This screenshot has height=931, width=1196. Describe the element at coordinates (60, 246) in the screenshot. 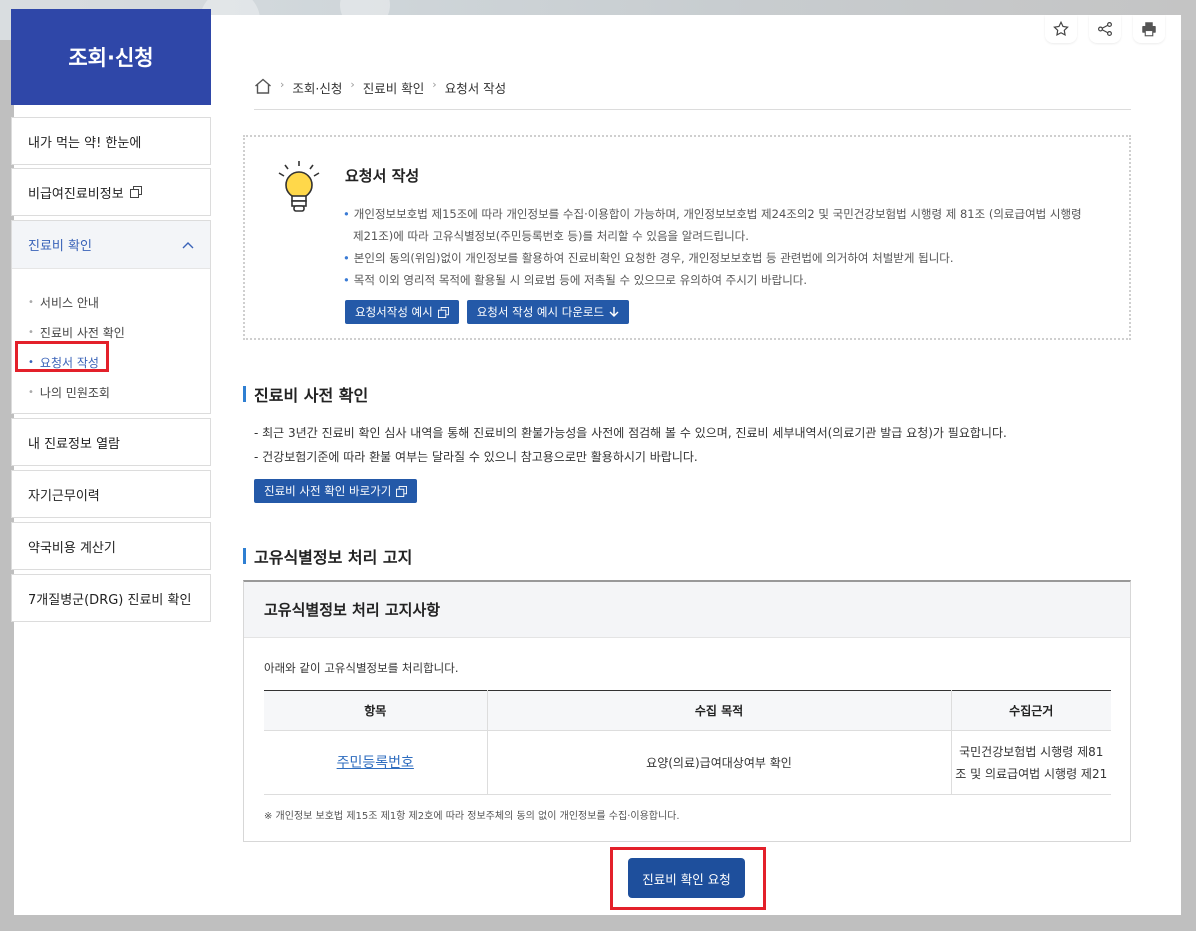

I see `sidebar-item-label: 진료비 확인` at that location.